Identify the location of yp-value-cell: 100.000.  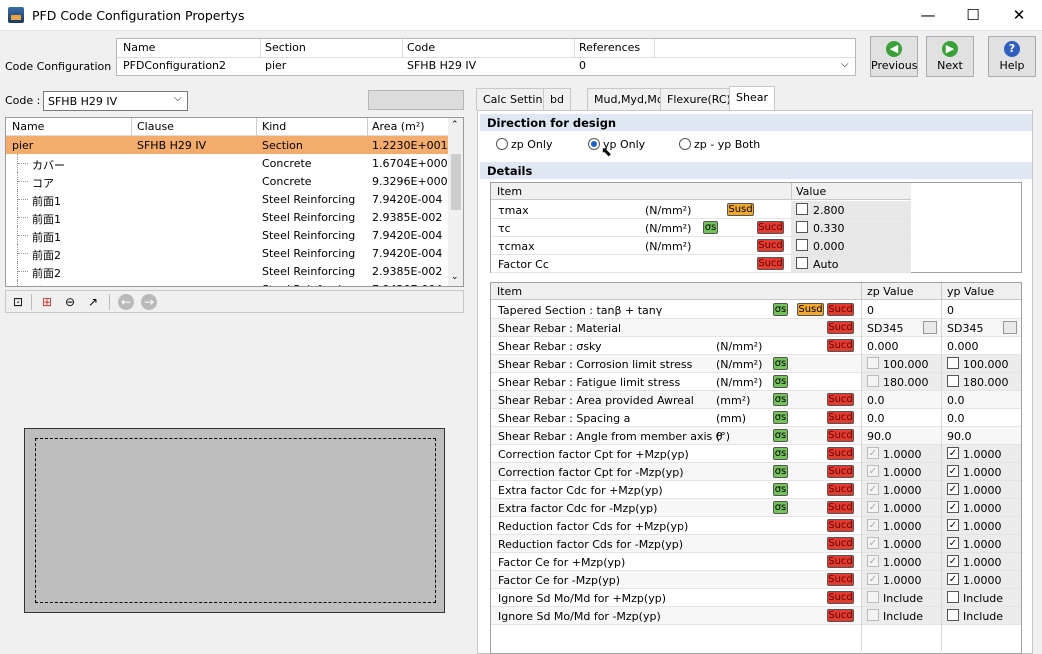
(981, 363).